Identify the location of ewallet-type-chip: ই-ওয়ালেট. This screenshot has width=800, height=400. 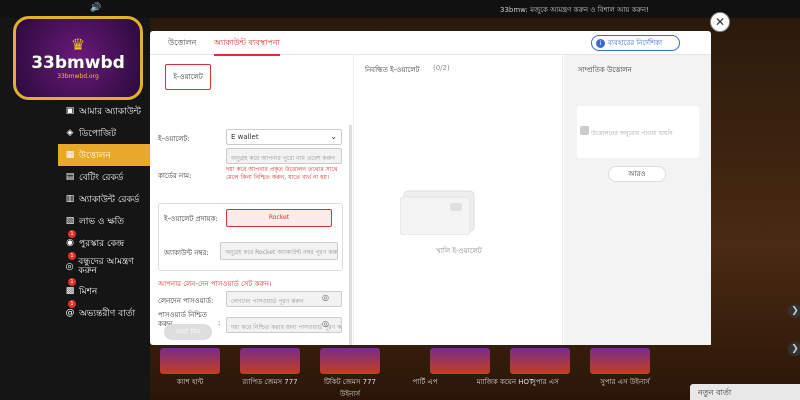
(188, 77).